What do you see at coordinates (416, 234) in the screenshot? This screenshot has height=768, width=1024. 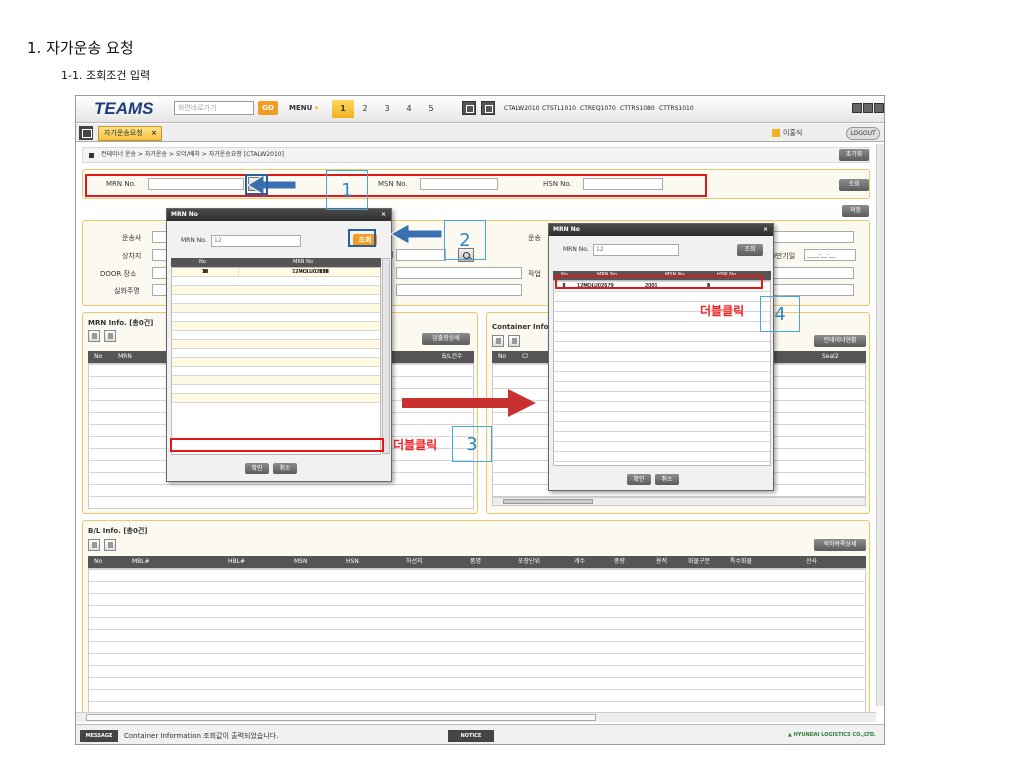 I see `arrow-2-icon` at bounding box center [416, 234].